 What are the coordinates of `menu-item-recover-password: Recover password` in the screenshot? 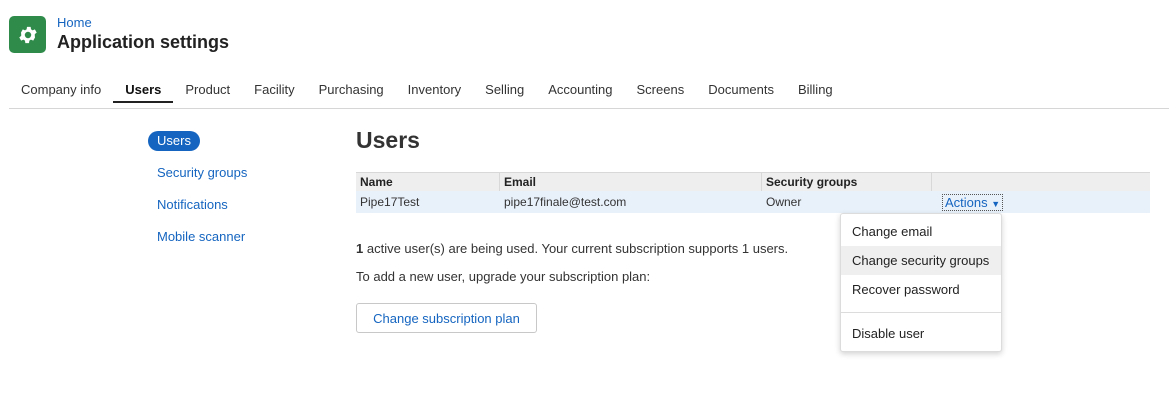 It's located at (921, 289).